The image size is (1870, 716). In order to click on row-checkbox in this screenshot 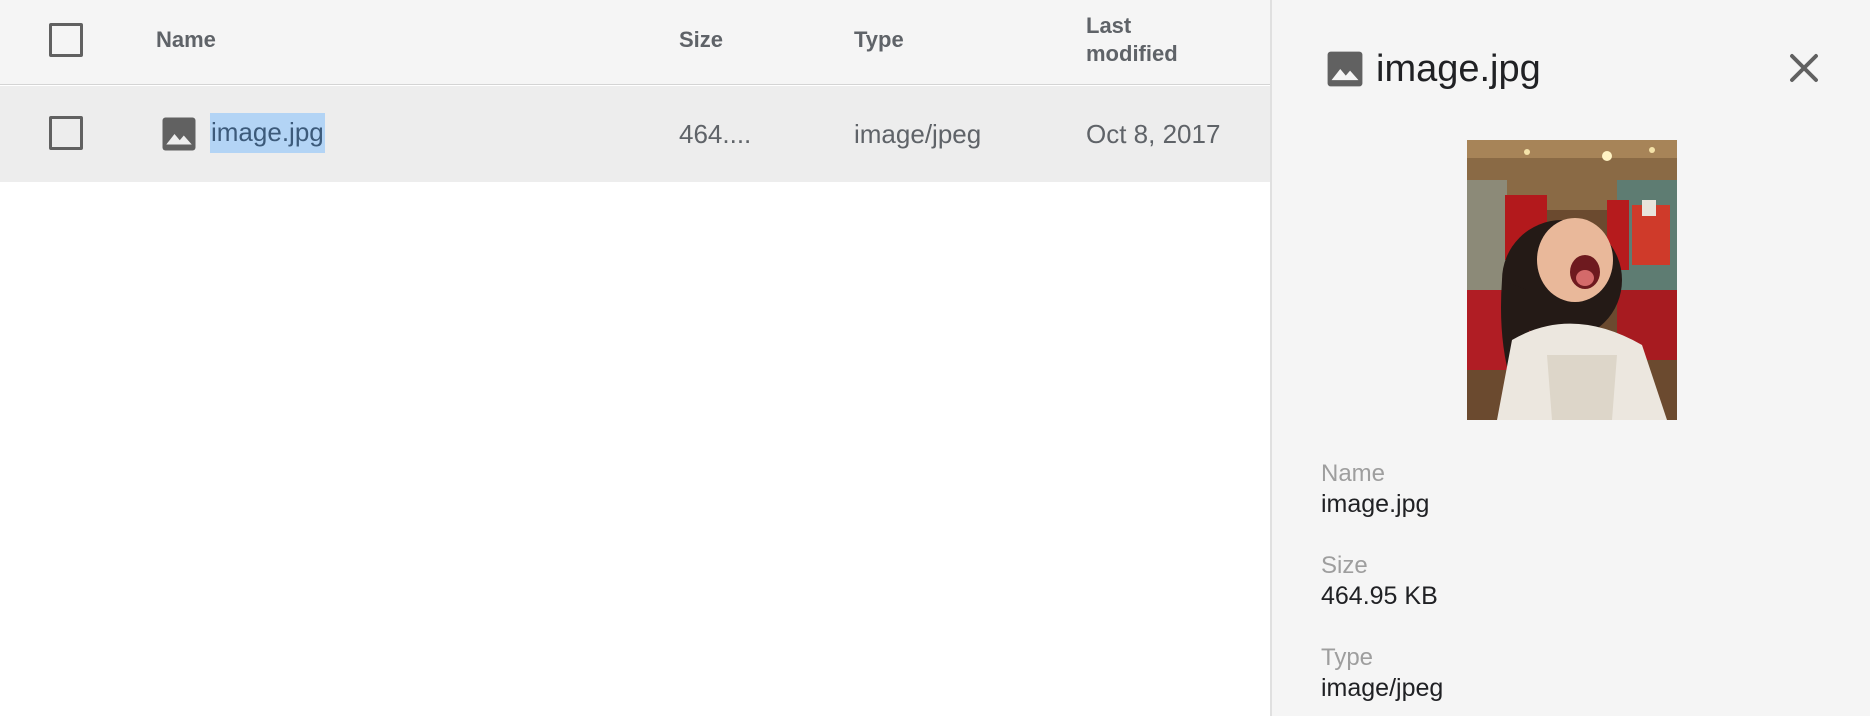, I will do `click(66, 133)`.